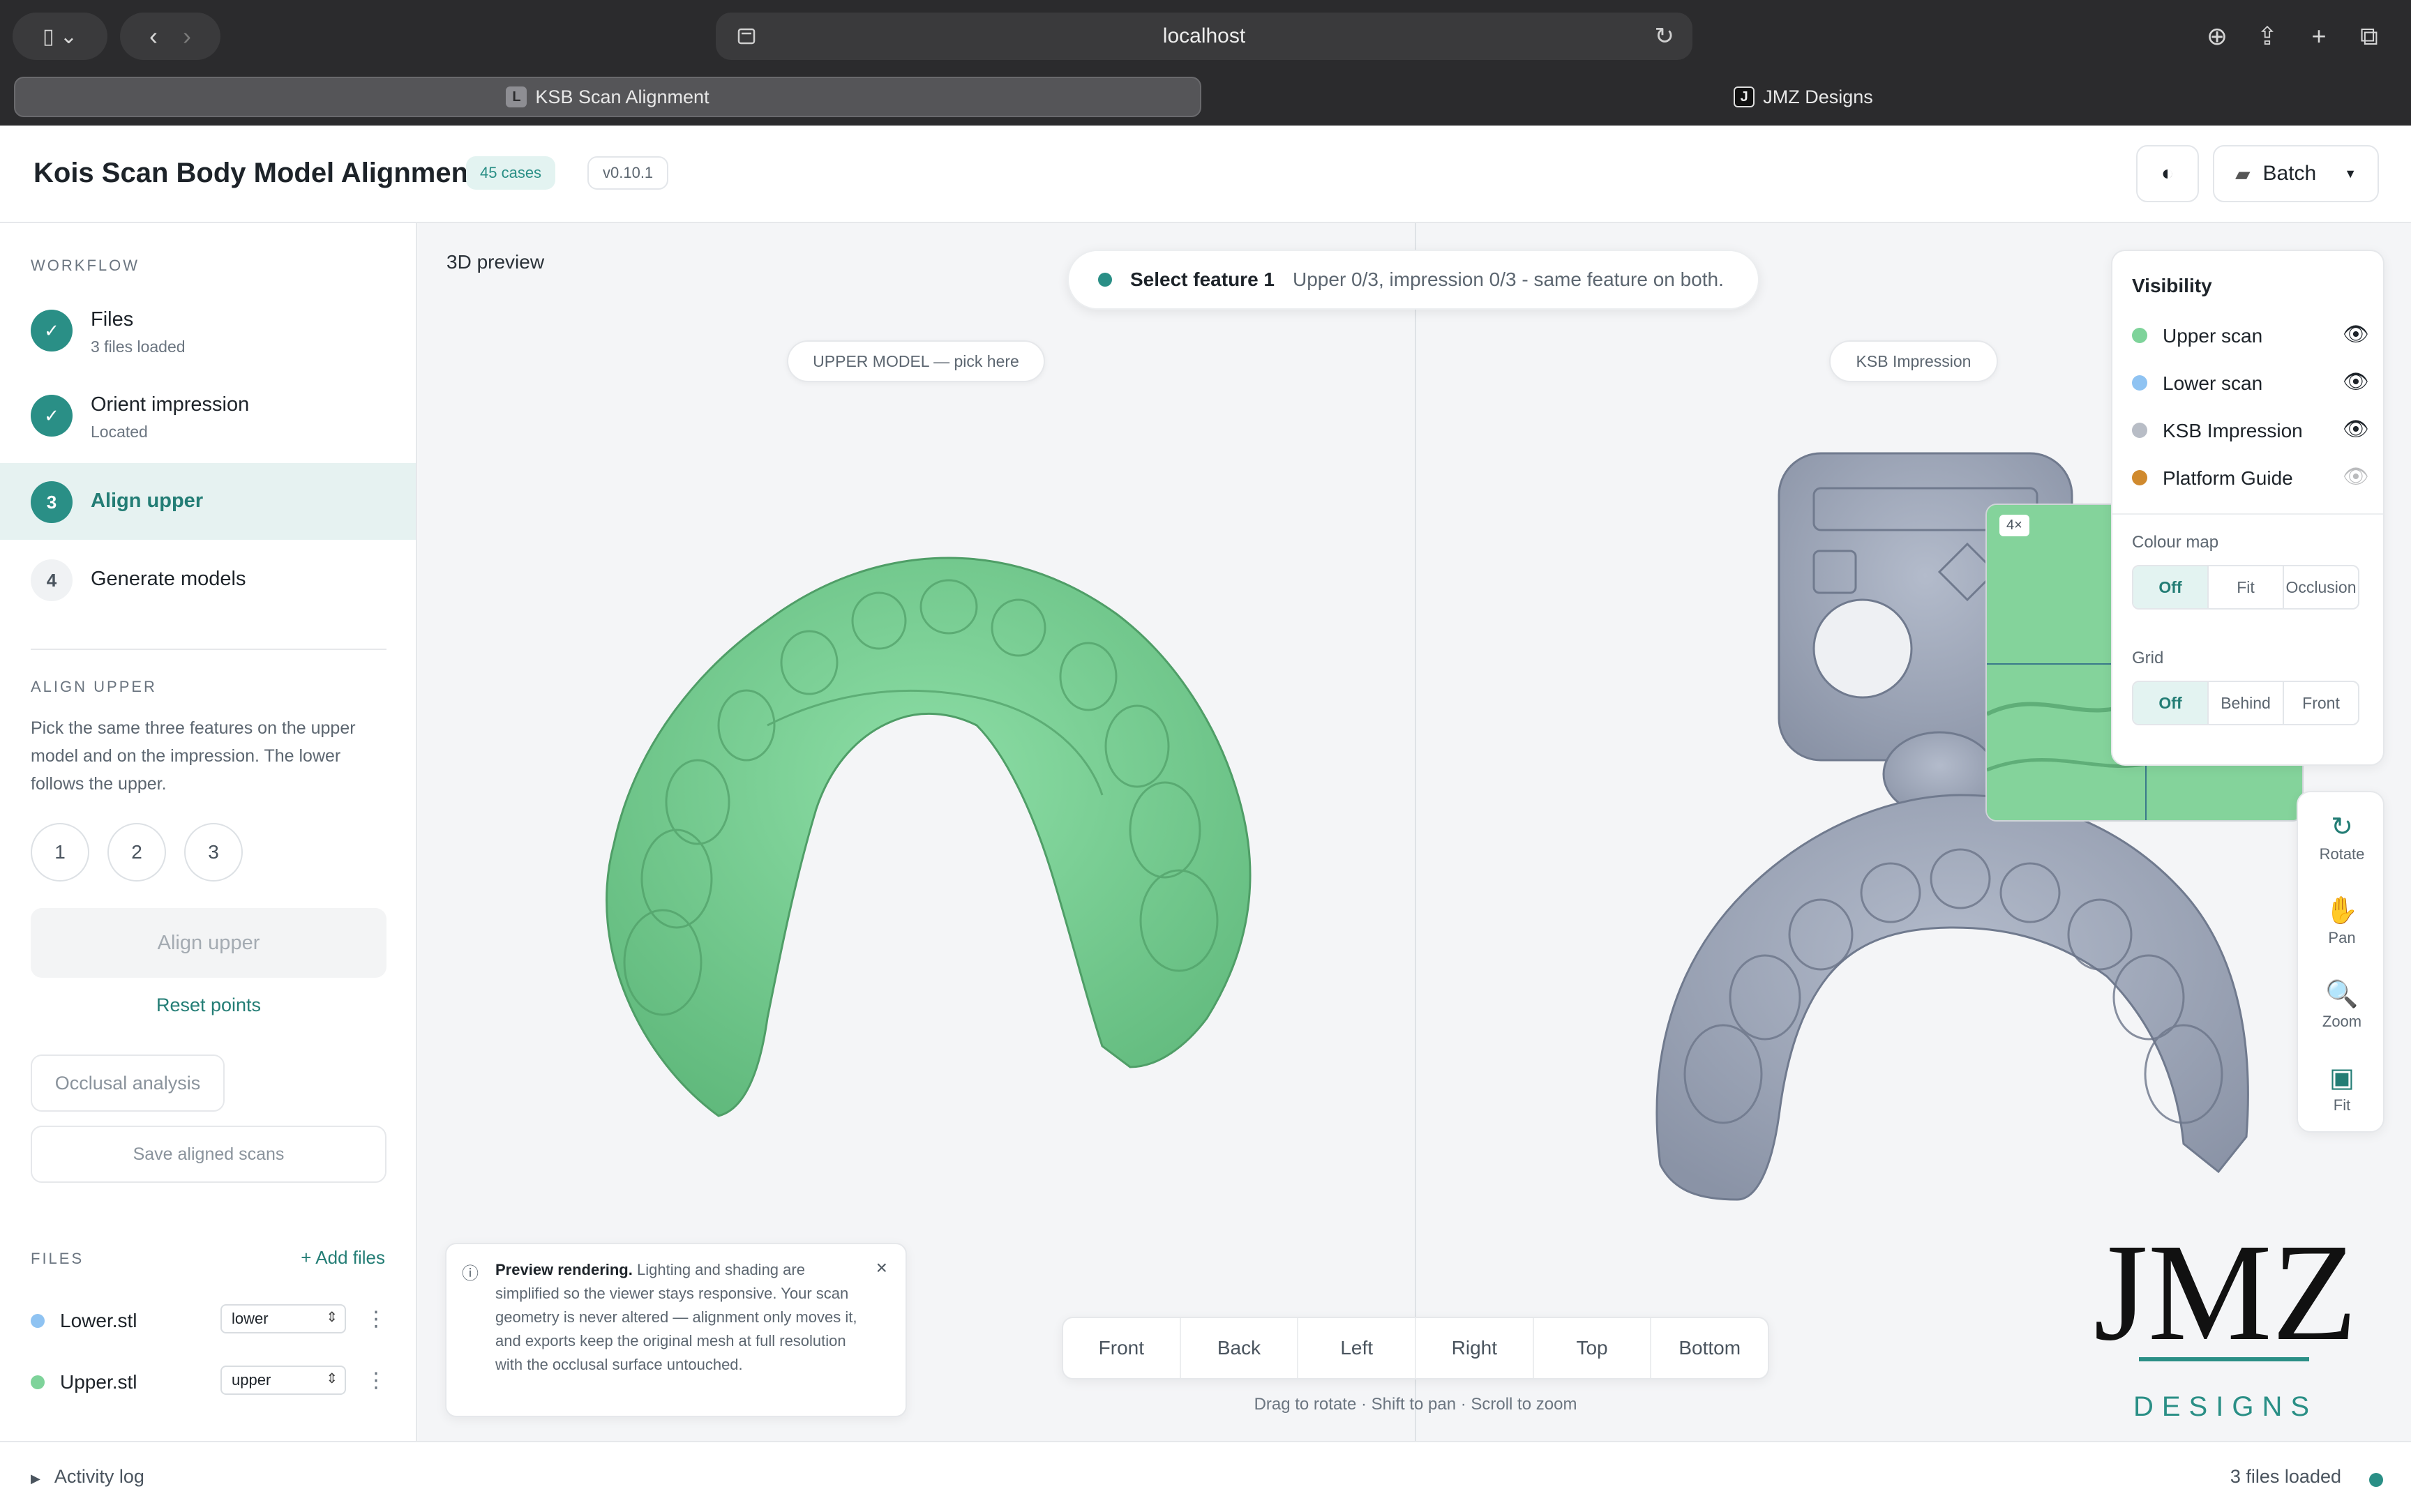 Image resolution: width=2411 pixels, height=1512 pixels. Describe the element at coordinates (98, 1320) in the screenshot. I see `file-name: Lower.stl` at that location.